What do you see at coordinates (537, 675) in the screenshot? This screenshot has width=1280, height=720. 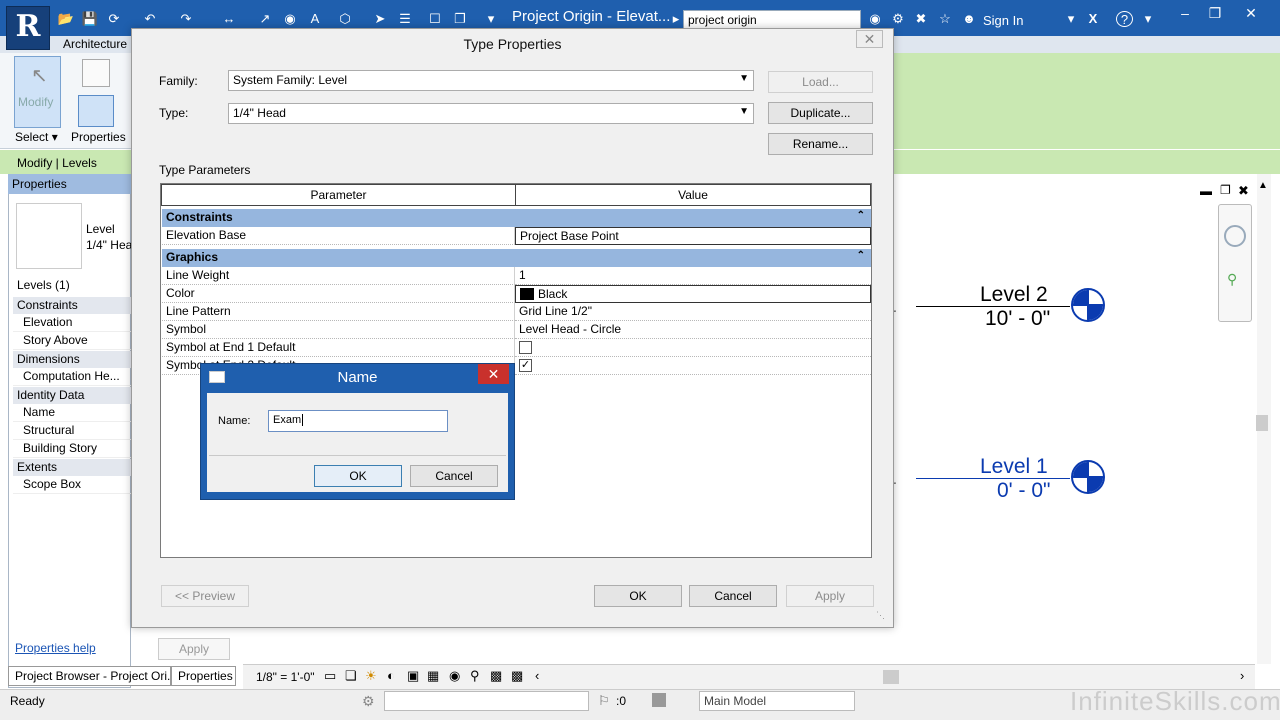 I see `scroll-left-icon: ‹` at bounding box center [537, 675].